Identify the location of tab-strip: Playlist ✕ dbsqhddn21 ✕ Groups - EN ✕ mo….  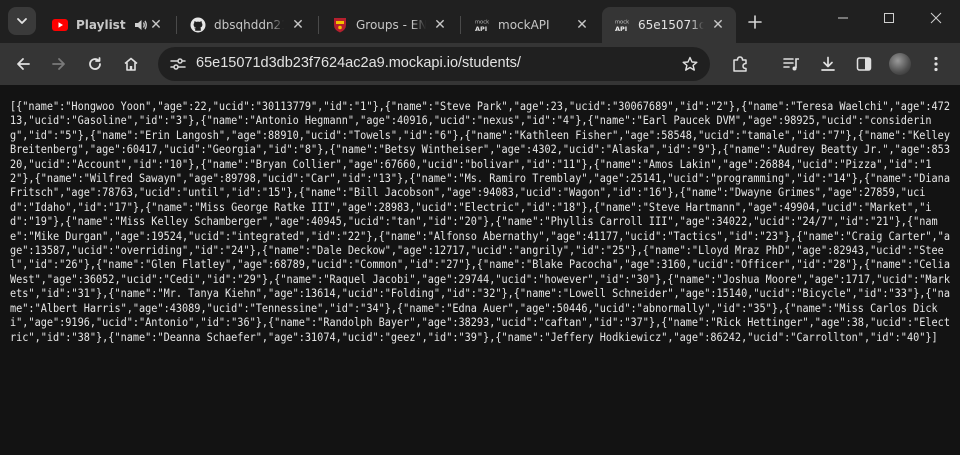
(480, 21).